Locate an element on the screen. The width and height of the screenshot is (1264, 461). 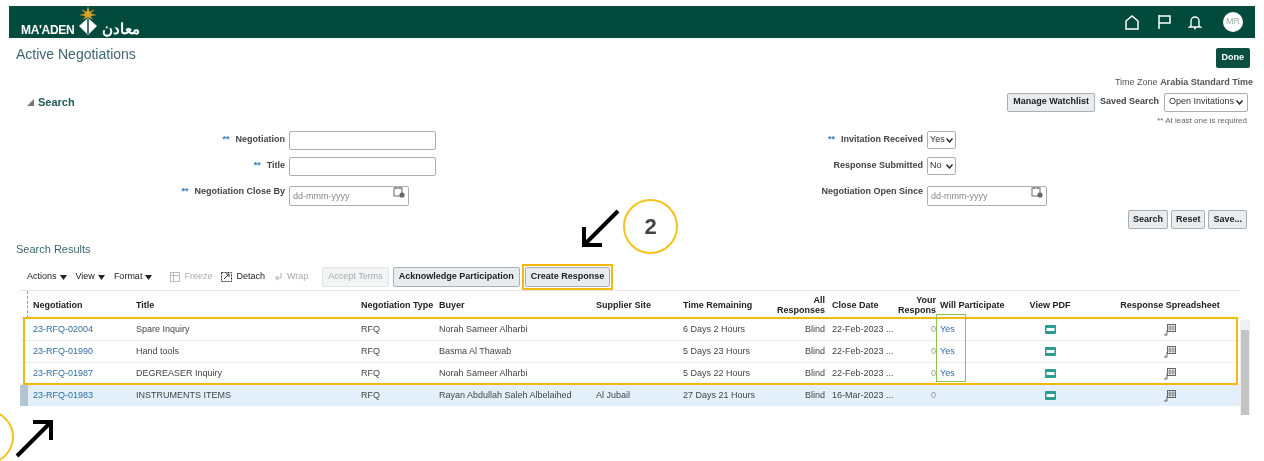
table-cell-text: 5 Days 23 Hours is located at coordinates (717, 351).